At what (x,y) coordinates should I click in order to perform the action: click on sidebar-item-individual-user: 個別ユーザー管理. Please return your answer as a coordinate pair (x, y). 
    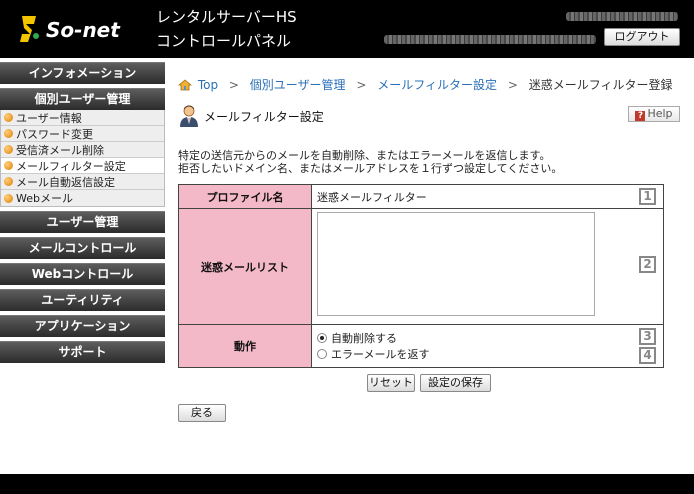
    Looking at the image, I should click on (82, 99).